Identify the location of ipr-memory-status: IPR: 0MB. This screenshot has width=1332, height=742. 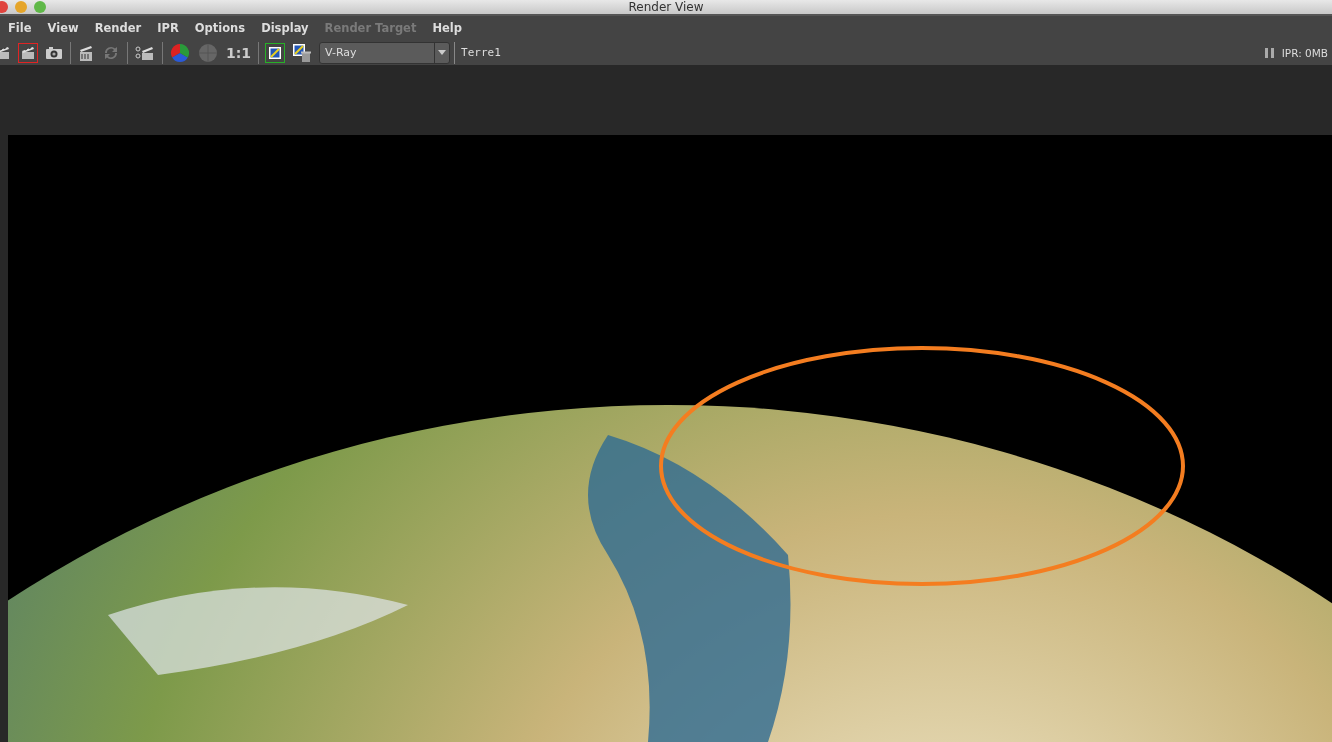
(1304, 52).